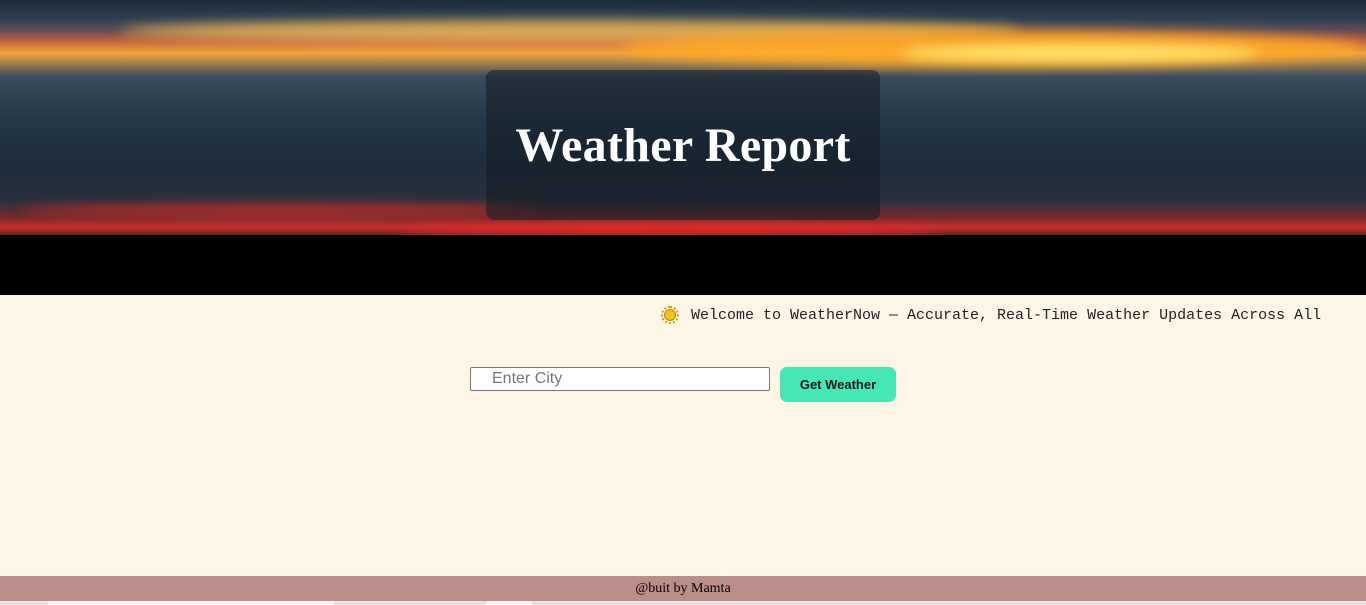 Image resolution: width=1366 pixels, height=605 pixels. What do you see at coordinates (683, 265) in the screenshot?
I see `horizon-silhouette` at bounding box center [683, 265].